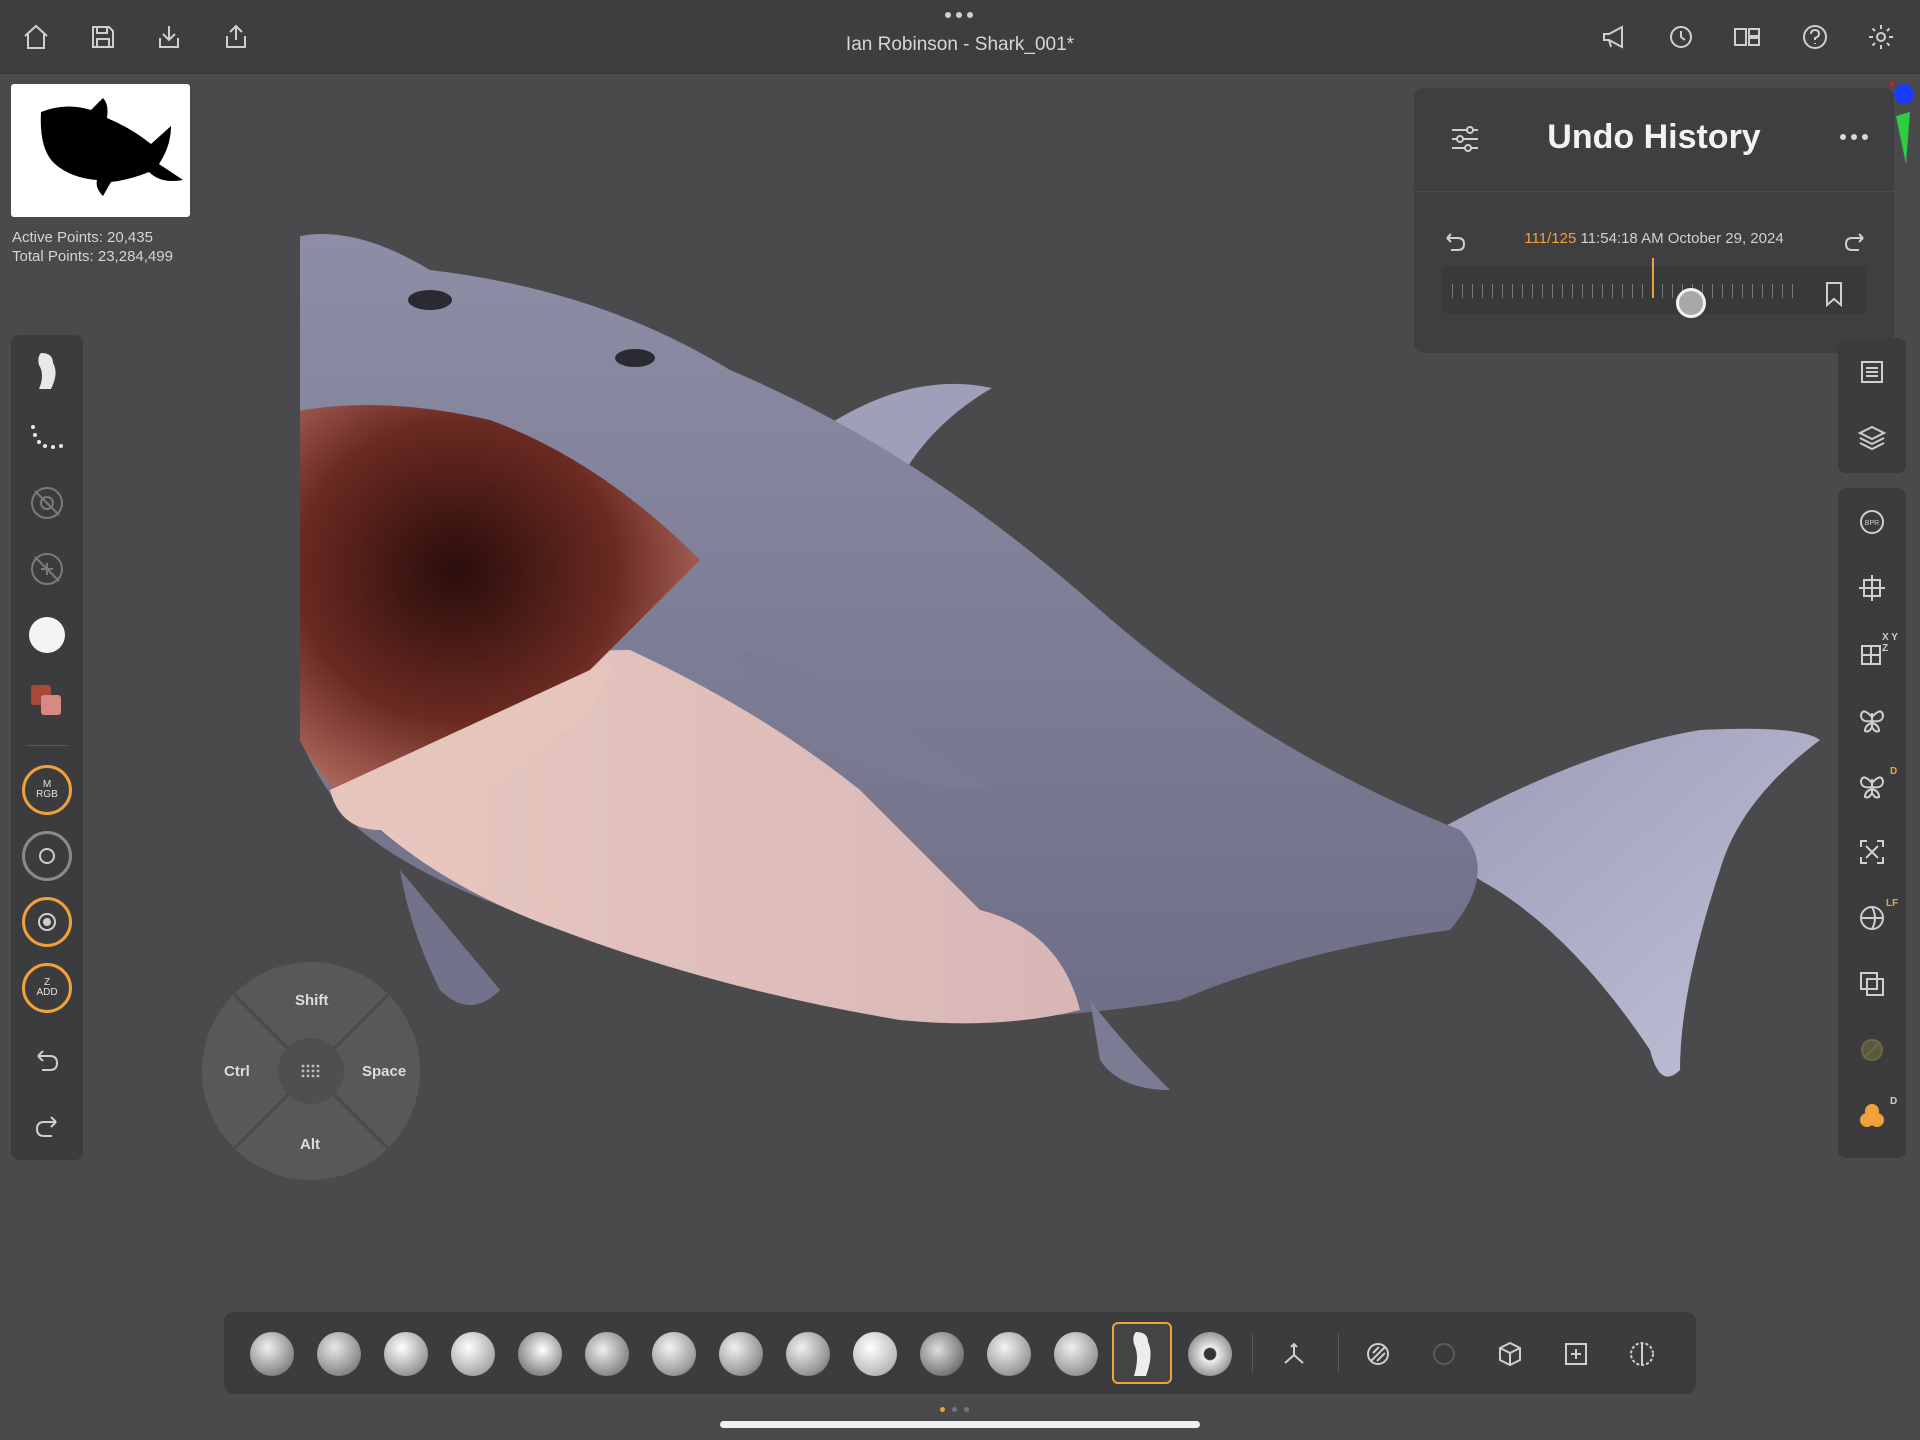 This screenshot has width=1920, height=1440. I want to click on brush-snakehook-icon, so click(942, 1354).